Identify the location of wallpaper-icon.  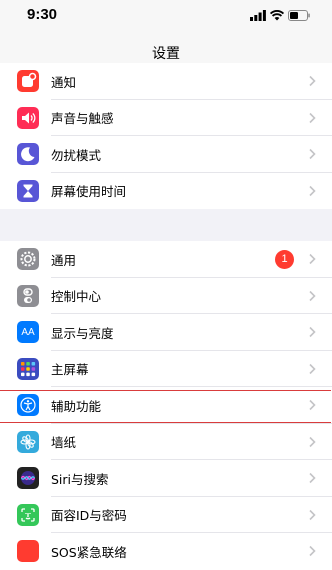
(28, 441).